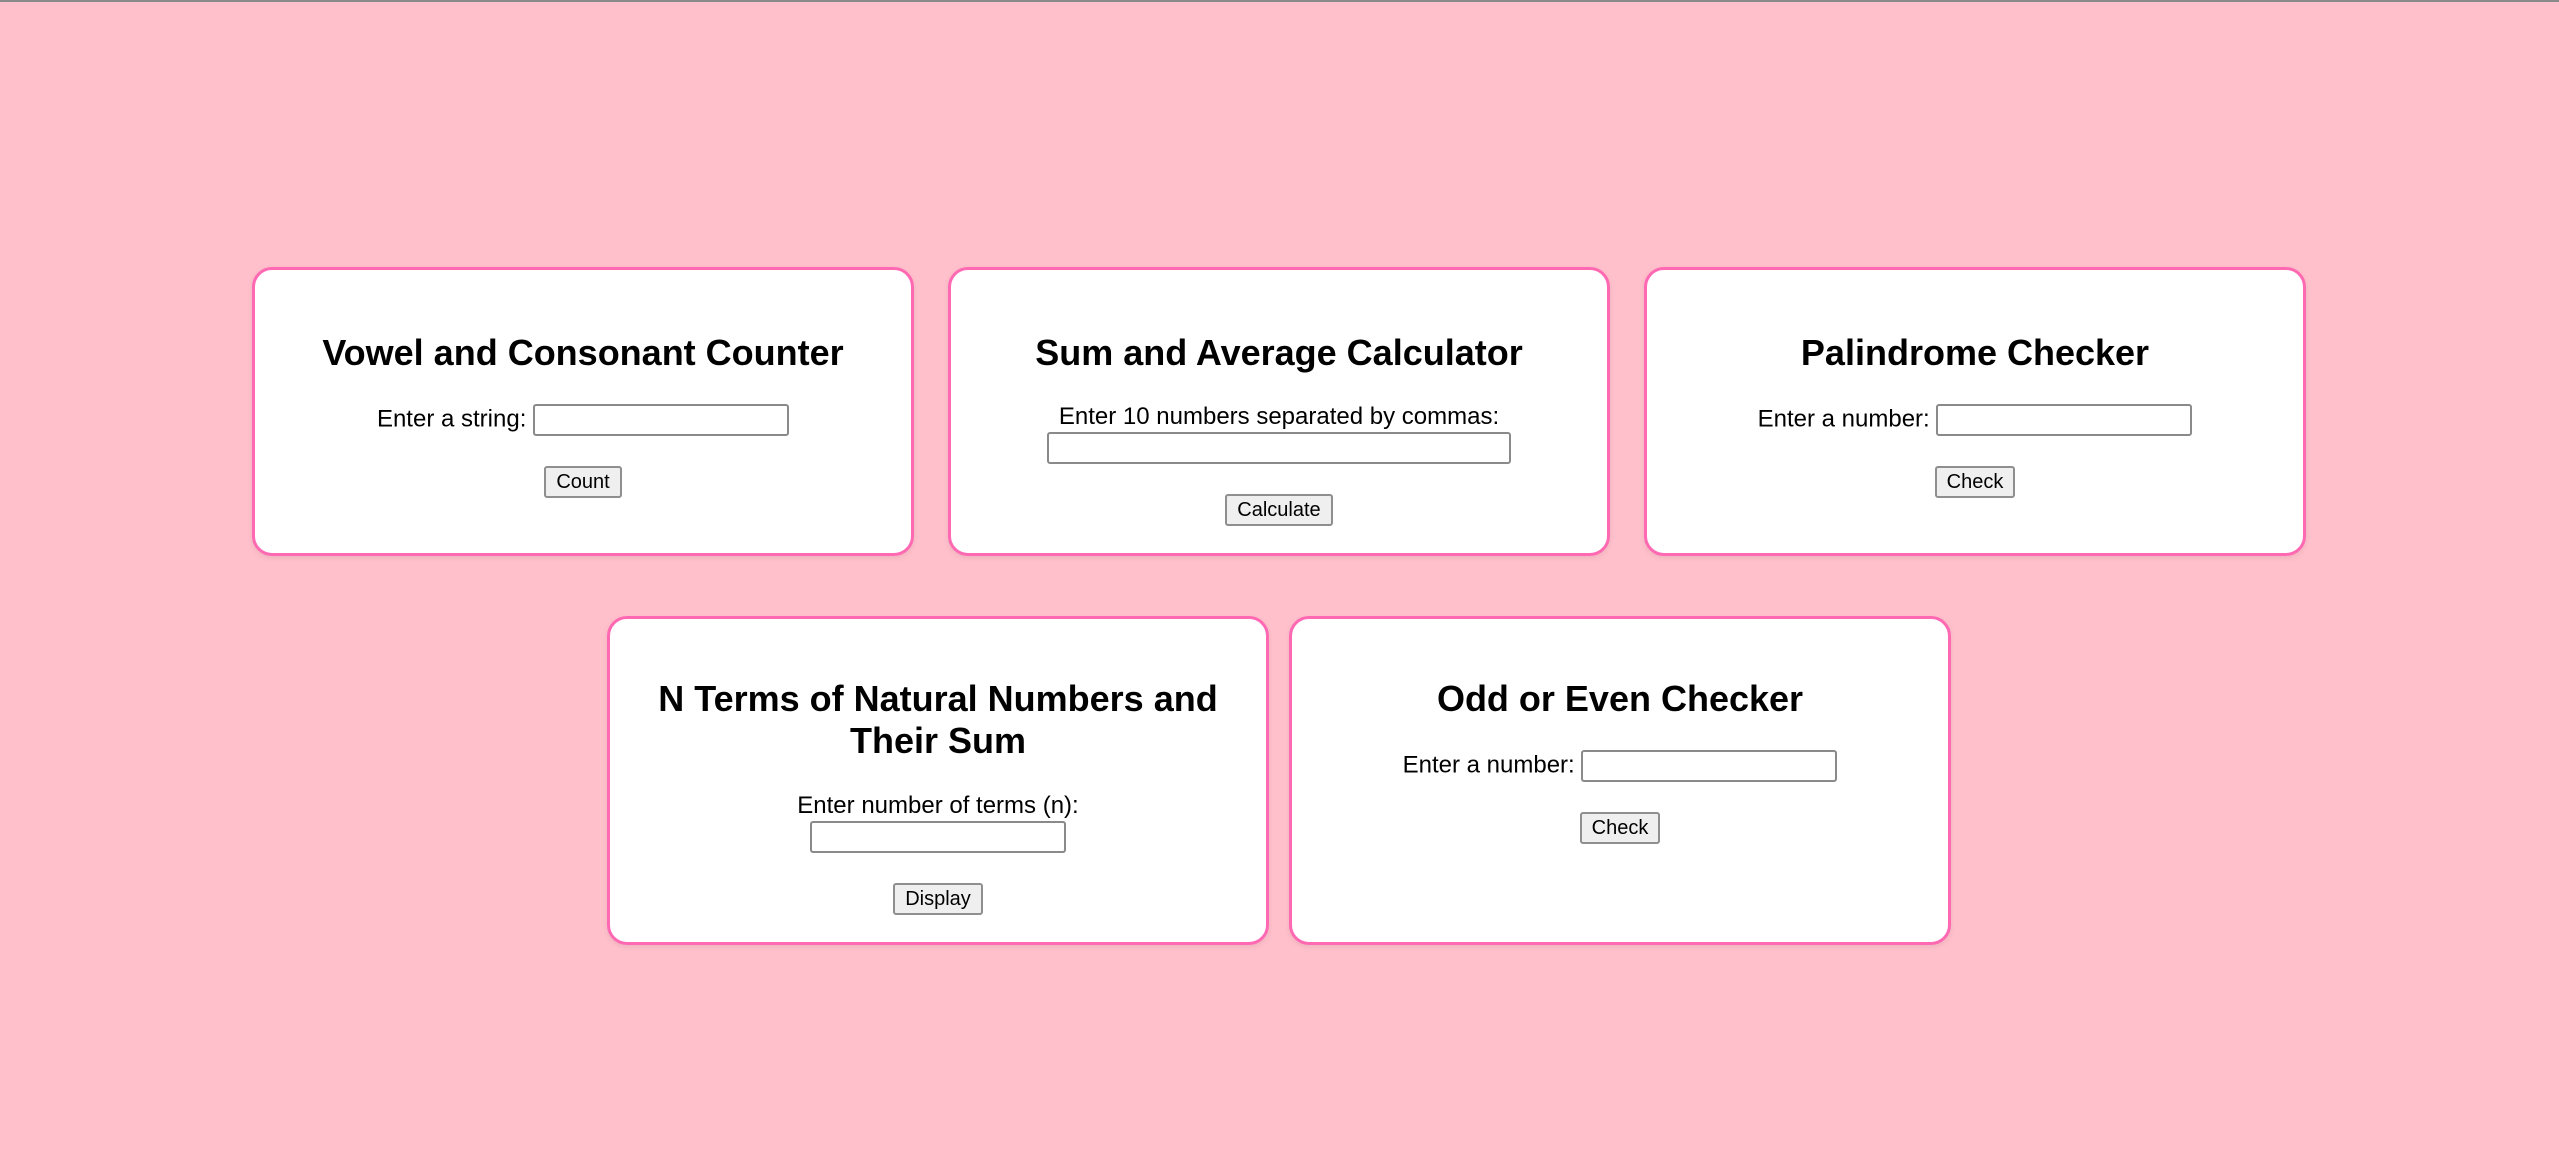  I want to click on natural-numbers-input-row, so click(938, 837).